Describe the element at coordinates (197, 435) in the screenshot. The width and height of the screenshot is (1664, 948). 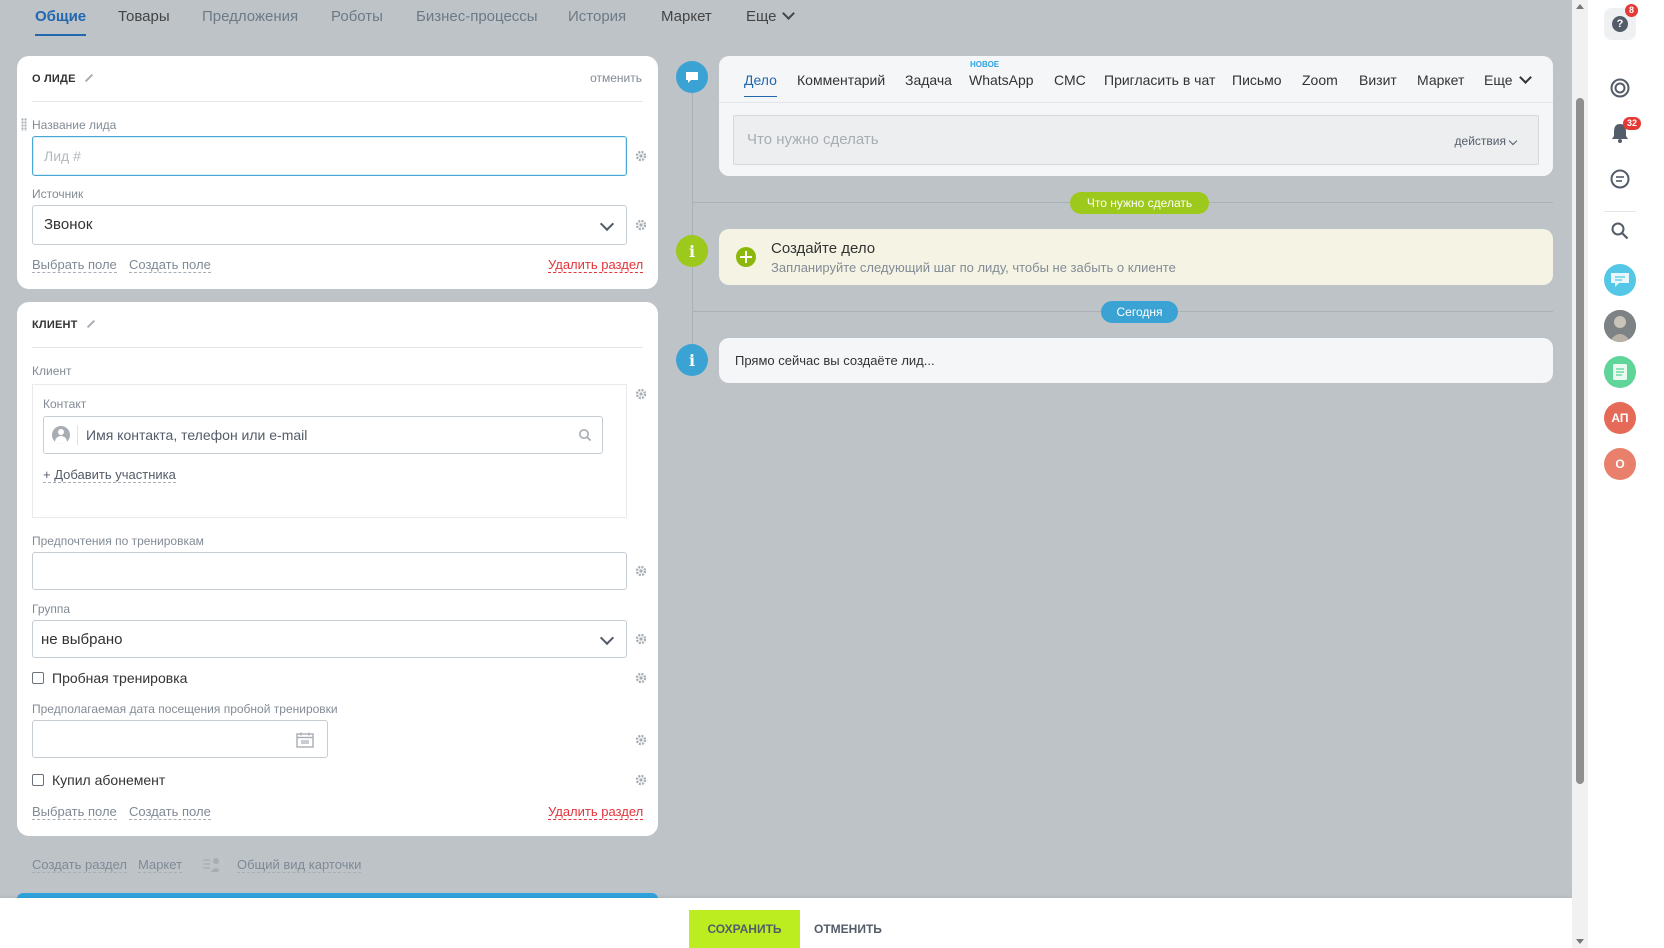
I see `contact-placeholder: Имя контакта, телефон или e-mail` at that location.